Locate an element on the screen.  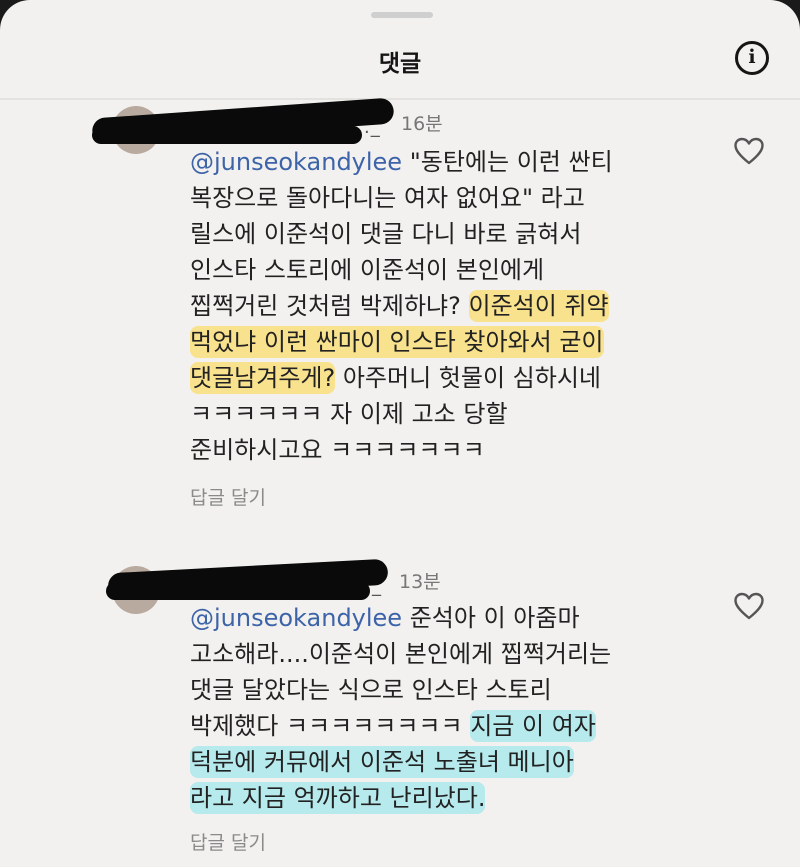
comment-time: 13분 is located at coordinates (420, 582).